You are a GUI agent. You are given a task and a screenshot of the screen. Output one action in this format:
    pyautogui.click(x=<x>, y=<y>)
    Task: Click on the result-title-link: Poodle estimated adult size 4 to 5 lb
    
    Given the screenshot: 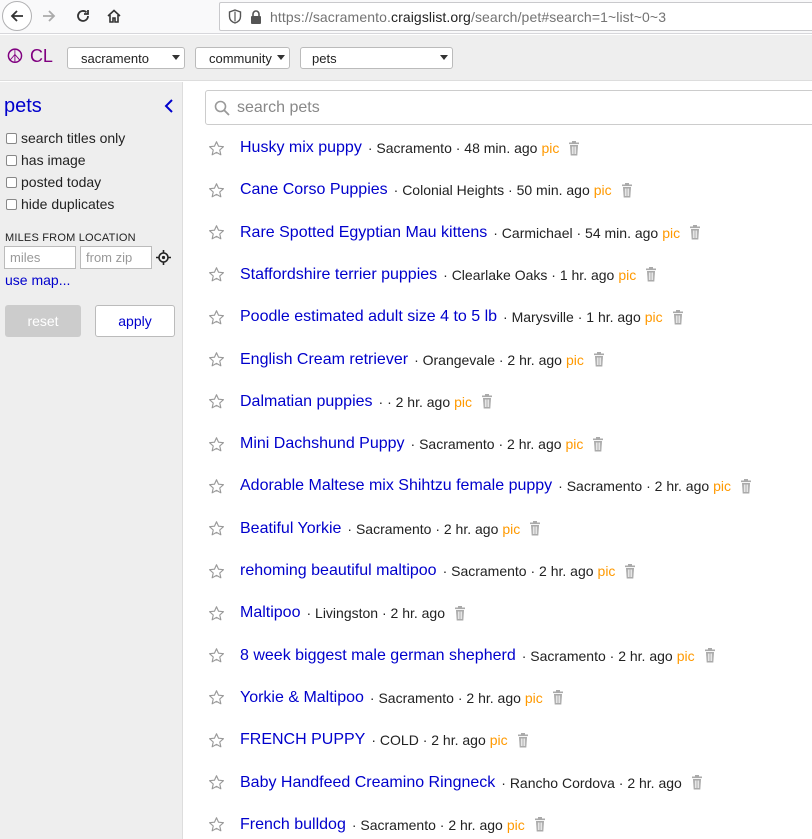 What is the action you would take?
    pyautogui.click(x=368, y=317)
    